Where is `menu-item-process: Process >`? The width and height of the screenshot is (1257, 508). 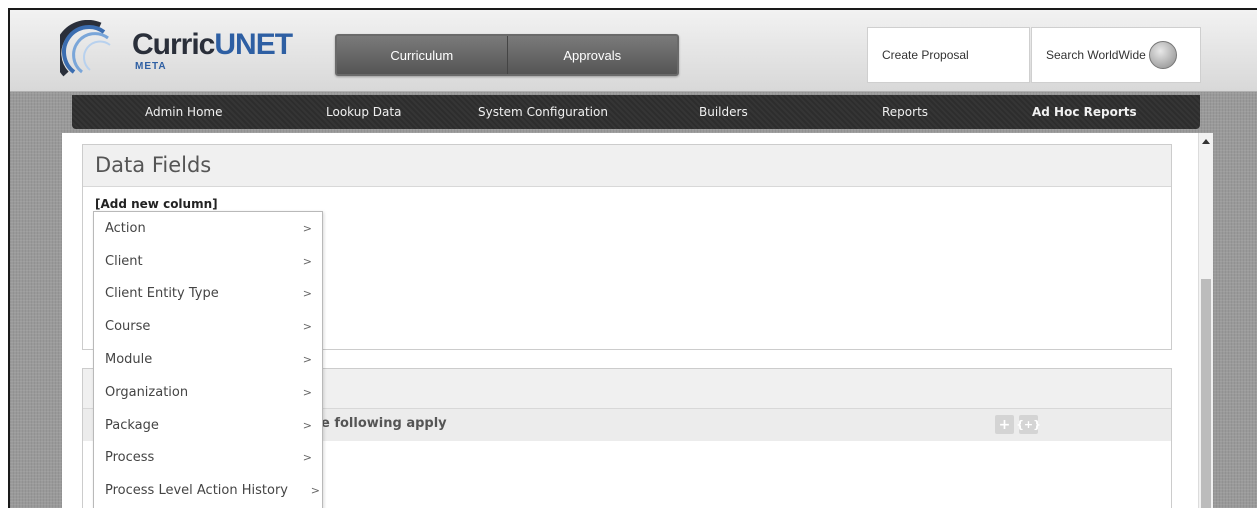 menu-item-process: Process > is located at coordinates (208, 458).